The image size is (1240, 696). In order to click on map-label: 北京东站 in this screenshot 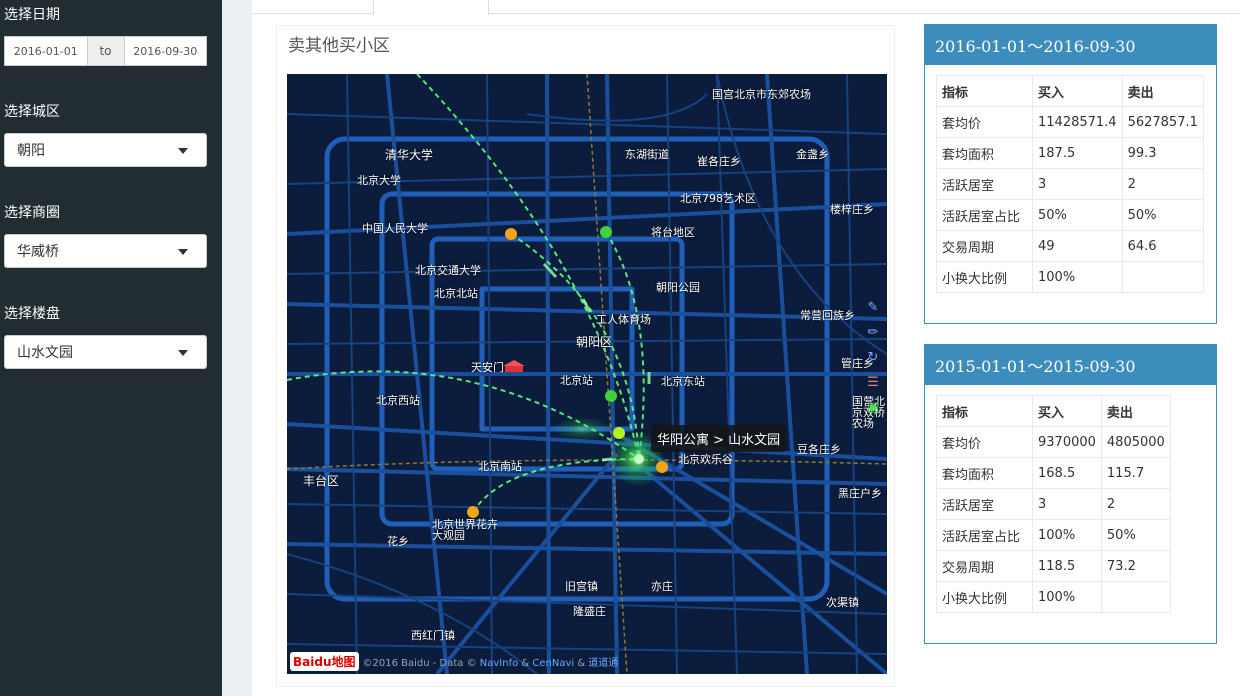, I will do `click(683, 381)`.